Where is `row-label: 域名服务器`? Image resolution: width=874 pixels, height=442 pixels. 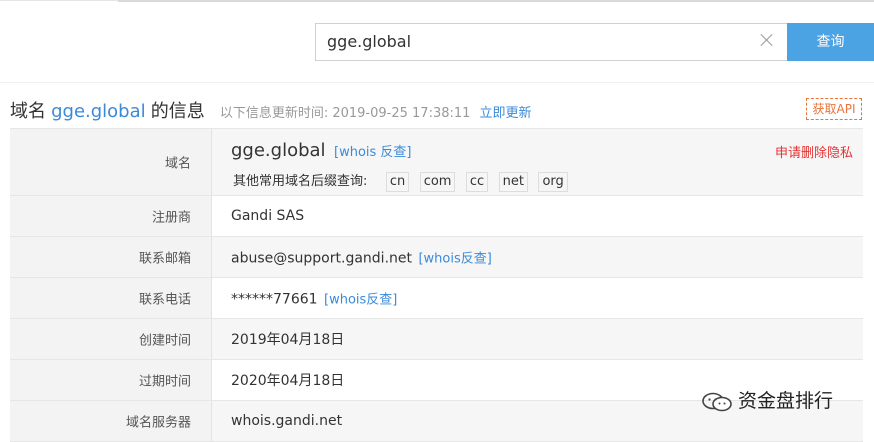
row-label: 域名服务器 is located at coordinates (111, 421).